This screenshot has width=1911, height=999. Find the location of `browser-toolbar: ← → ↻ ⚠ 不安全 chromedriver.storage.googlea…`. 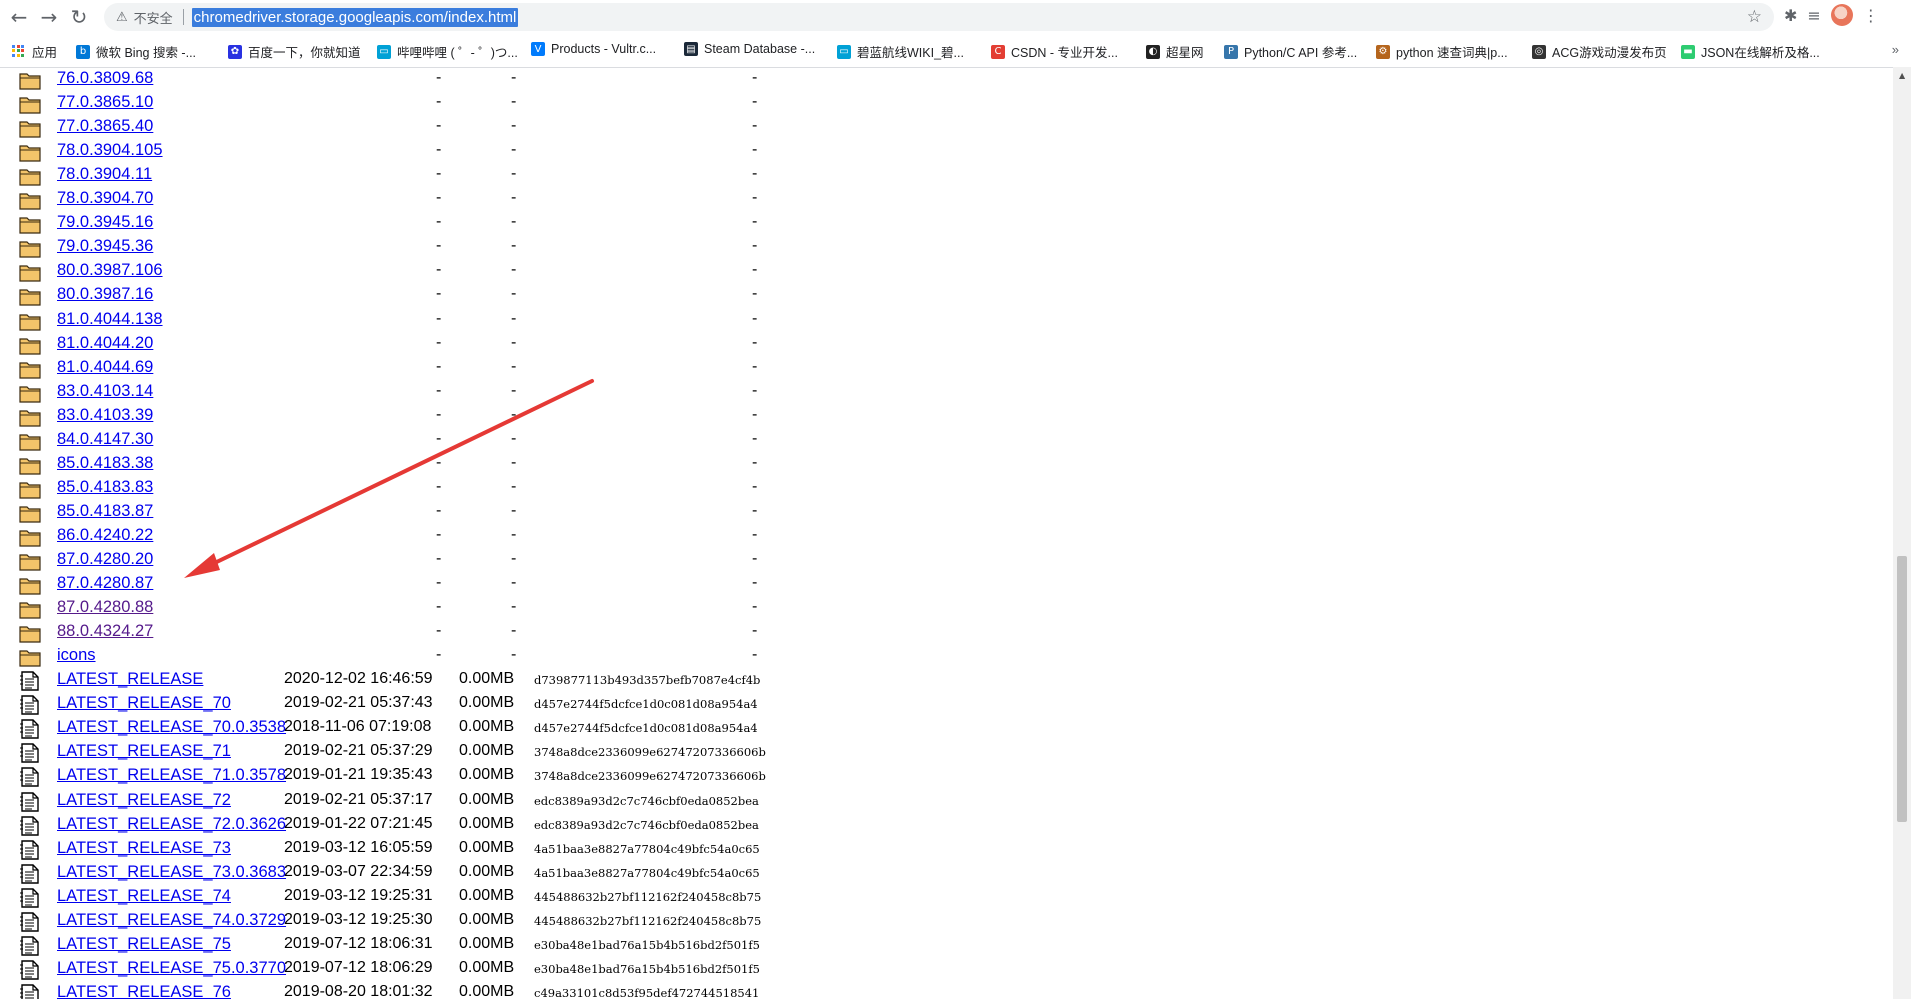

browser-toolbar: ← → ↻ ⚠ 不安全 chromedriver.storage.googlea… is located at coordinates (955, 17).